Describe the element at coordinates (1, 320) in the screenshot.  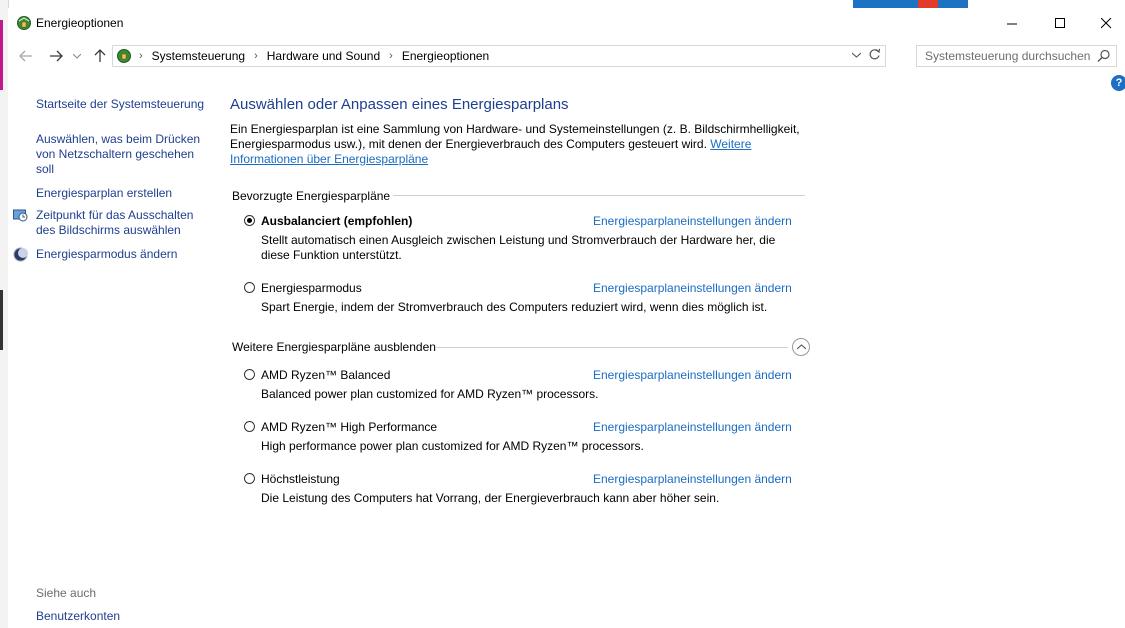
I see `background-window-fragment` at that location.